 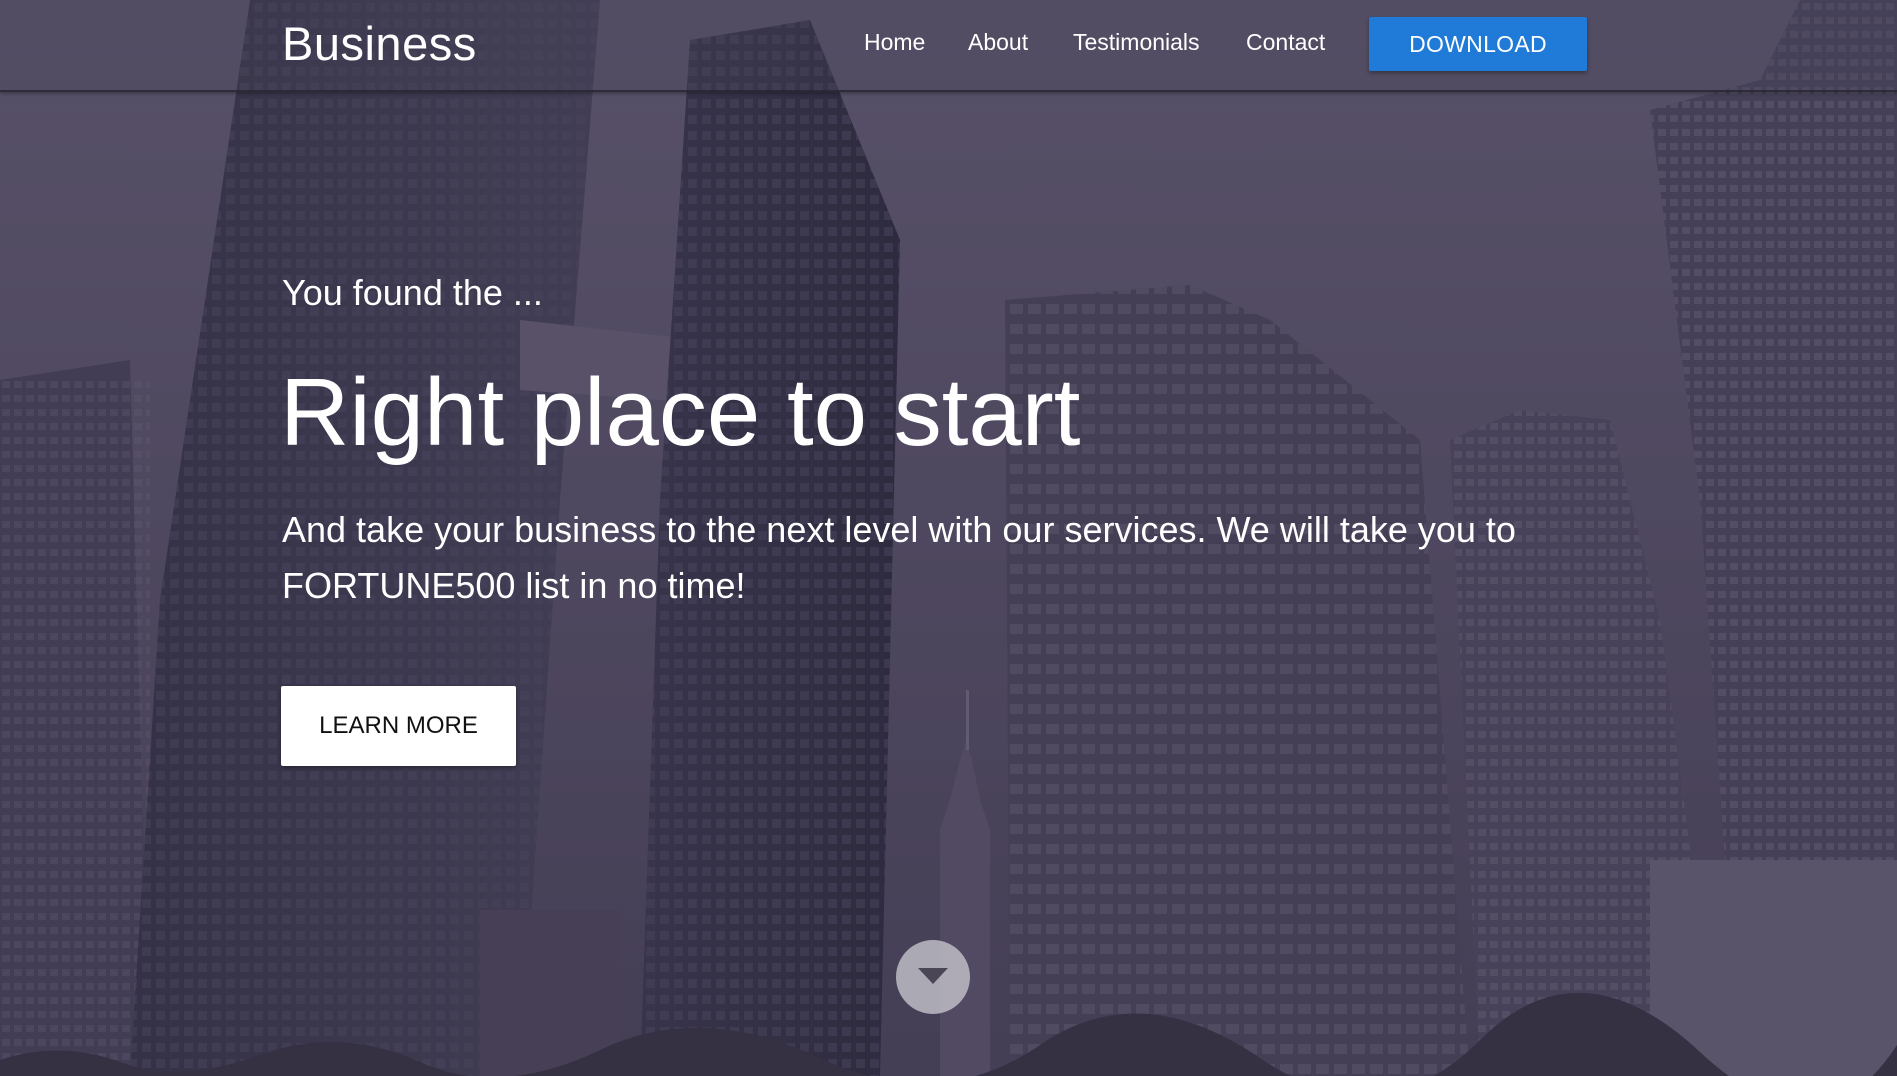 What do you see at coordinates (398, 726) in the screenshot?
I see `learn-more-button: LEARN MORE` at bounding box center [398, 726].